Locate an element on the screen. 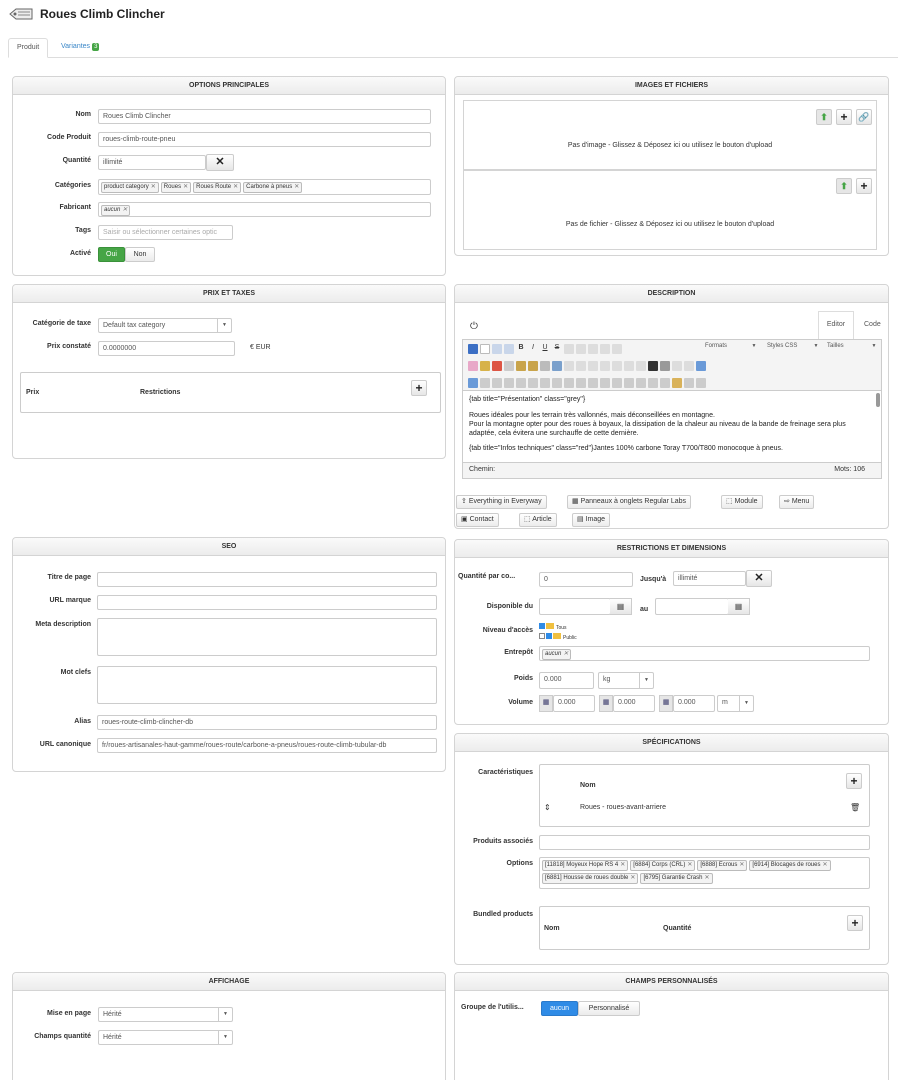 This screenshot has width=905, height=1080. paste-icon is located at coordinates (521, 366).